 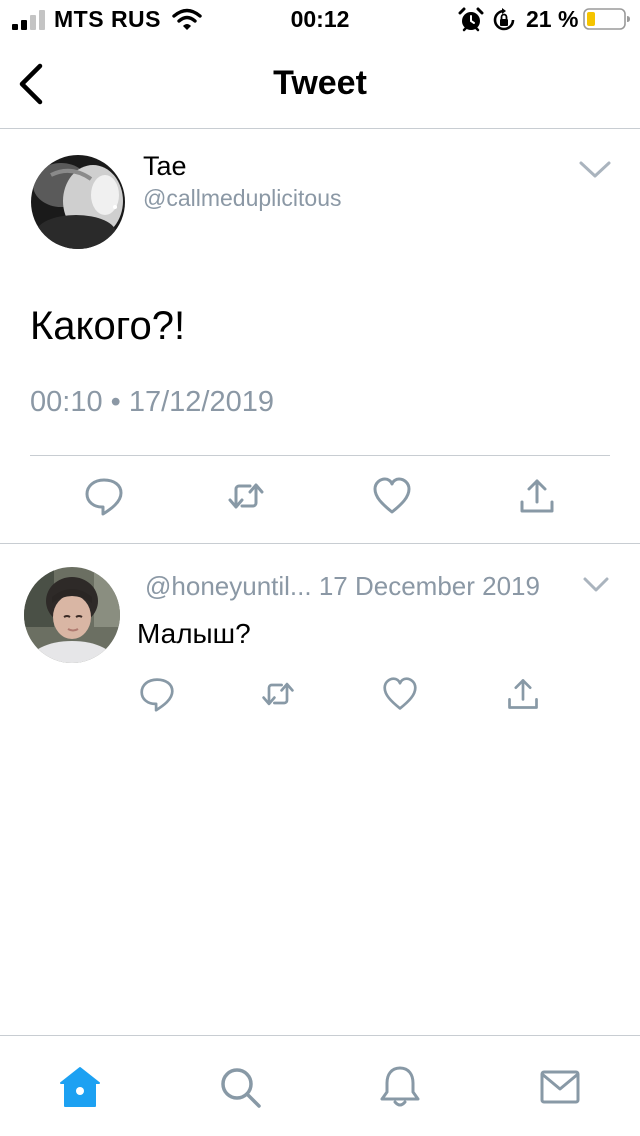 I want to click on tweet-text: Какого?!, so click(x=108, y=326).